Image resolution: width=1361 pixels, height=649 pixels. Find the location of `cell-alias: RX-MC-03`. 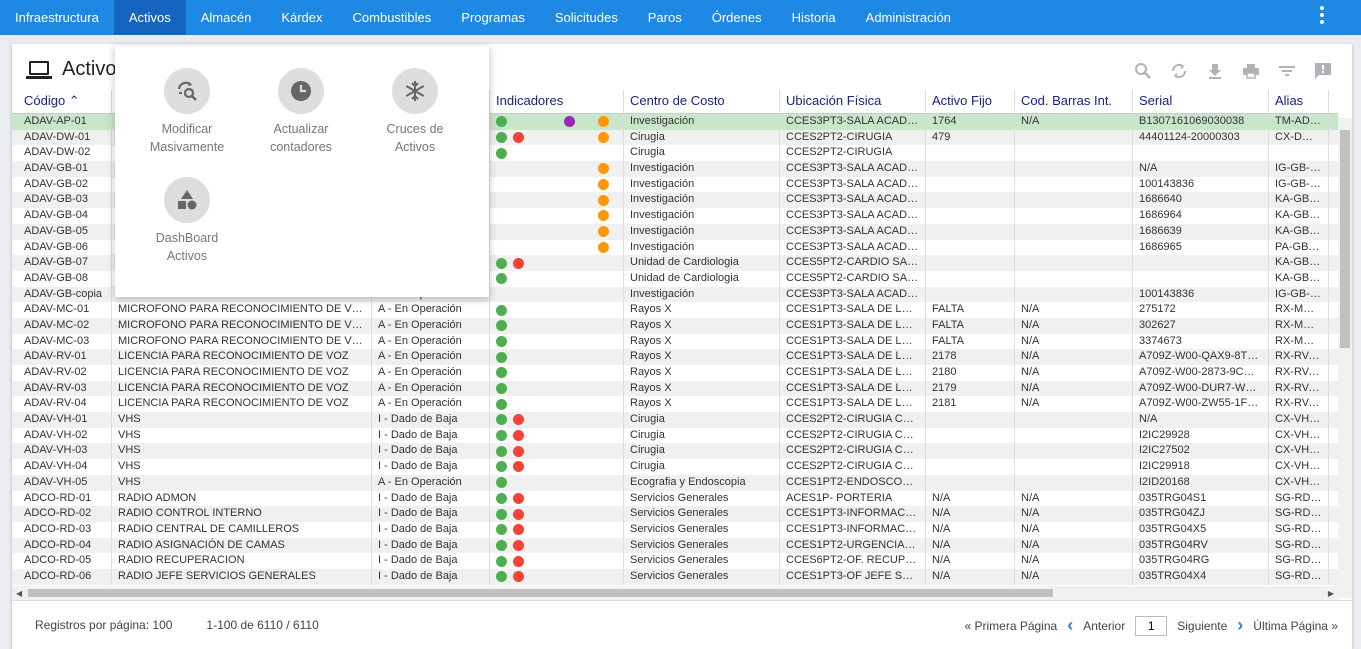

cell-alias: RX-MC-03 is located at coordinates (1299, 341).